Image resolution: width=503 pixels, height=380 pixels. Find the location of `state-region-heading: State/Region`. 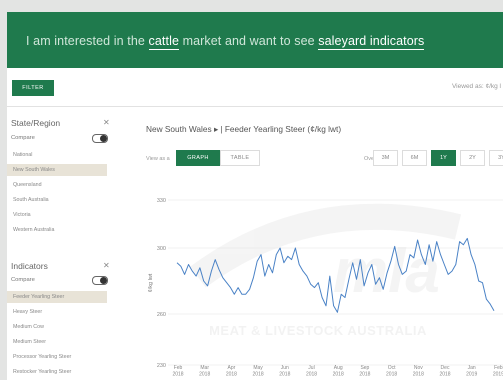

state-region-heading: State/Region is located at coordinates (36, 123).